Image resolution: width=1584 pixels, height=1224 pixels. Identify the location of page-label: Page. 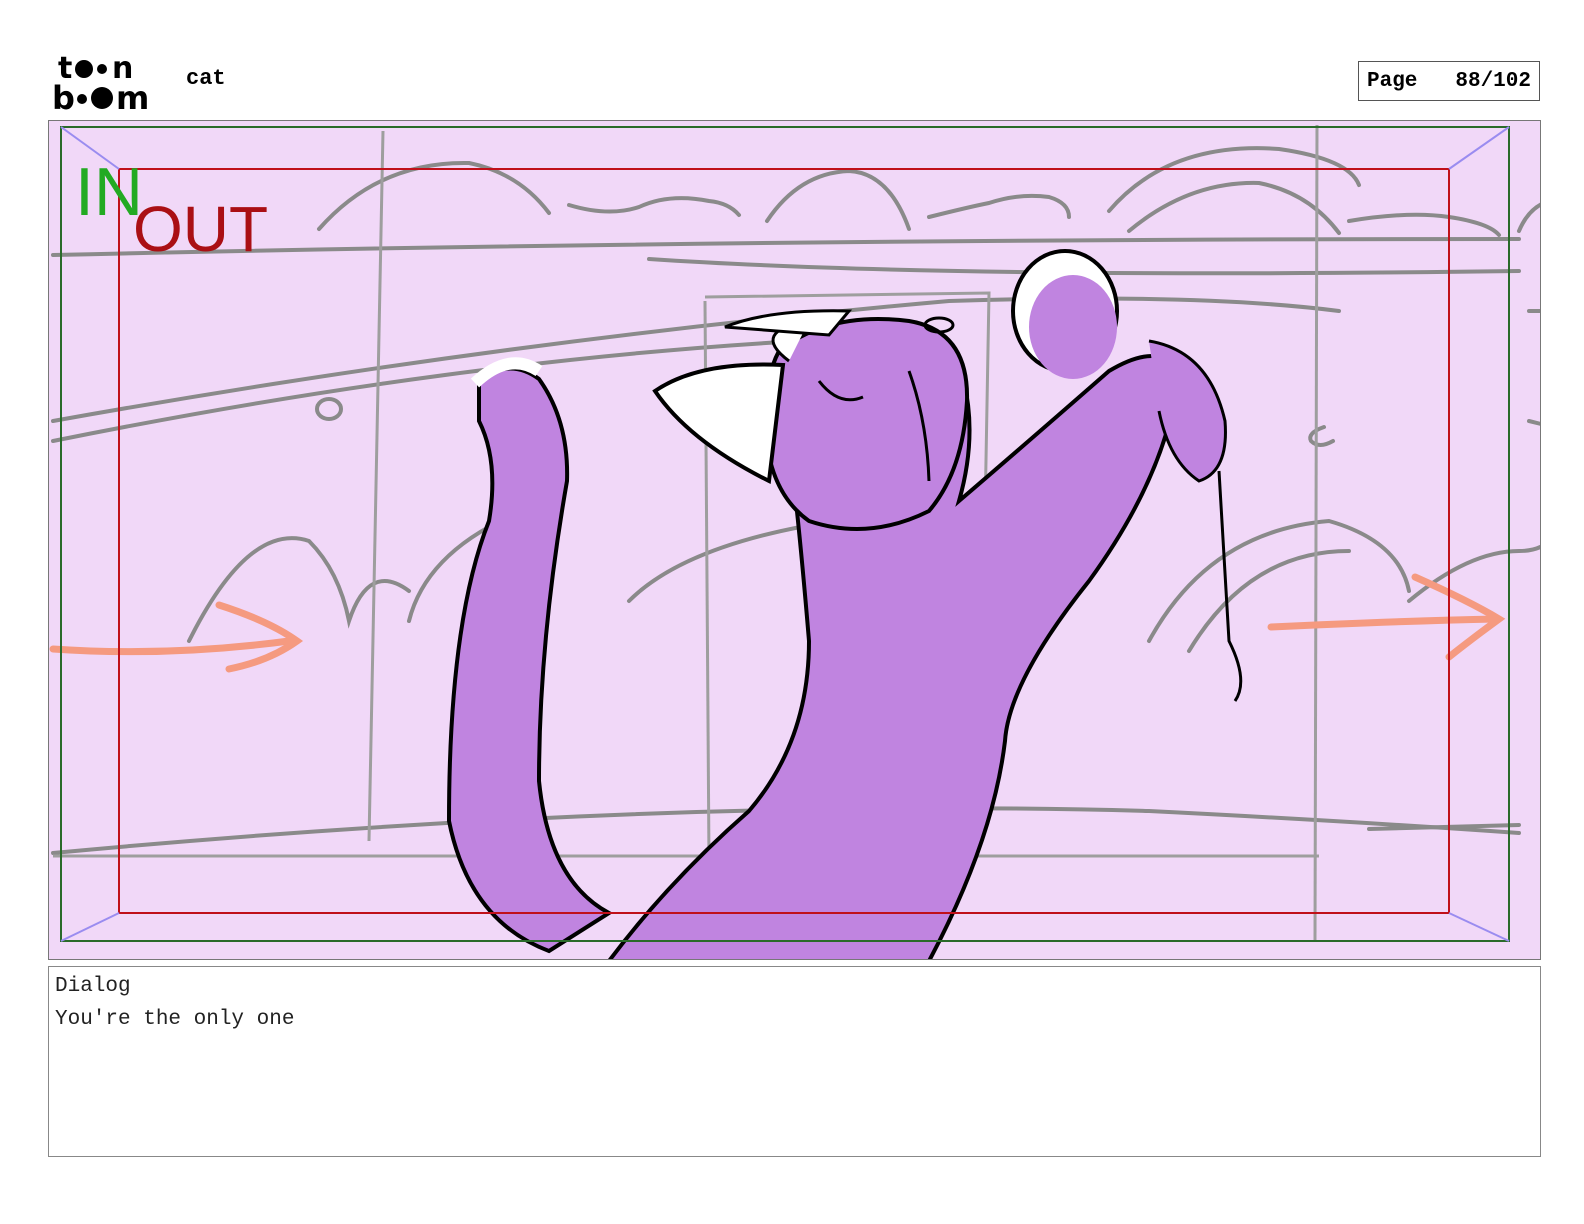
(1392, 81).